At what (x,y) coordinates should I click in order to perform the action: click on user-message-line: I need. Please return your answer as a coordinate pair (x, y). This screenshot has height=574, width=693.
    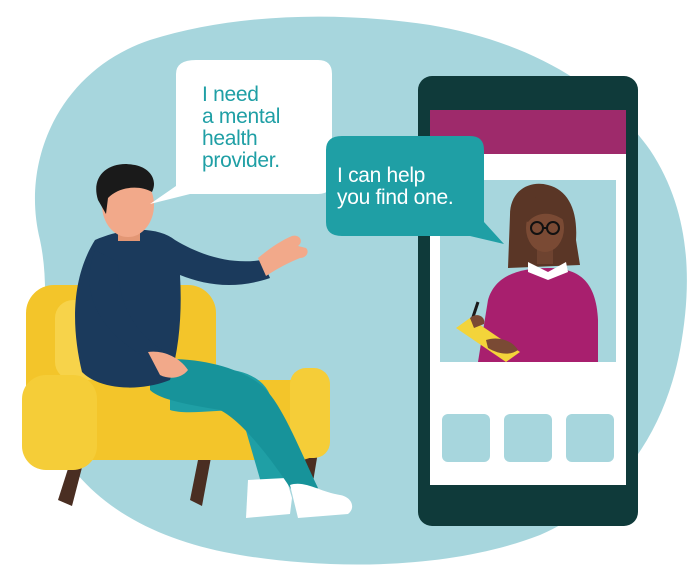
    Looking at the image, I should click on (230, 94).